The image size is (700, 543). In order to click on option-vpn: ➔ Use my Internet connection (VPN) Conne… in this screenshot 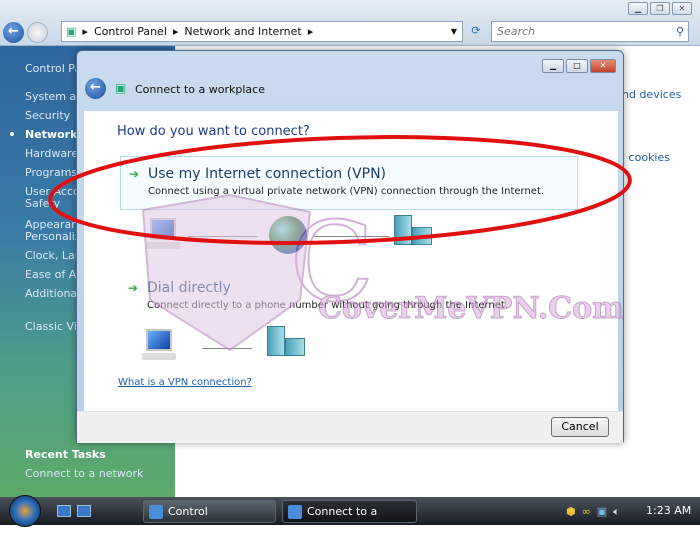, I will do `click(349, 183)`.